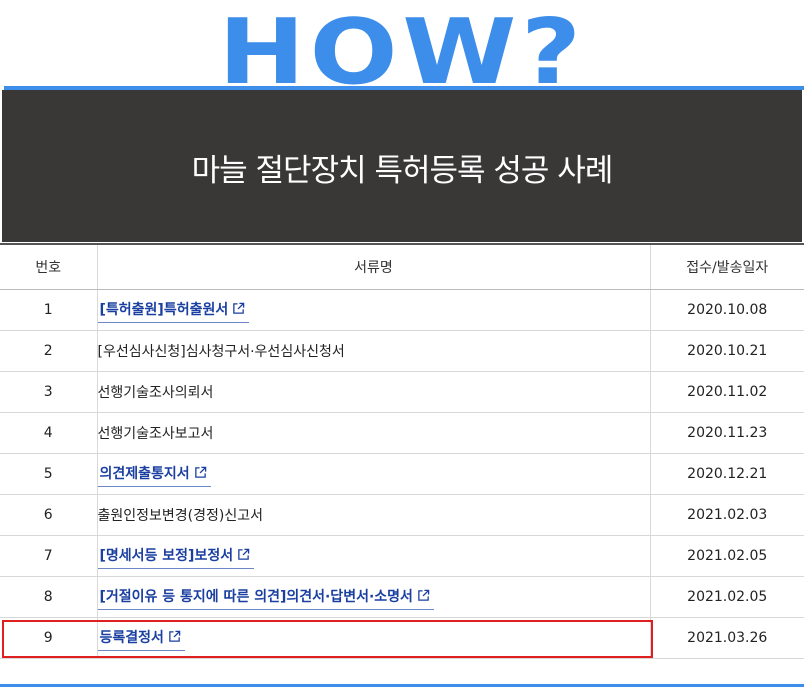 The height and width of the screenshot is (688, 804). I want to click on header-date: 접수/발송일자, so click(726, 266).